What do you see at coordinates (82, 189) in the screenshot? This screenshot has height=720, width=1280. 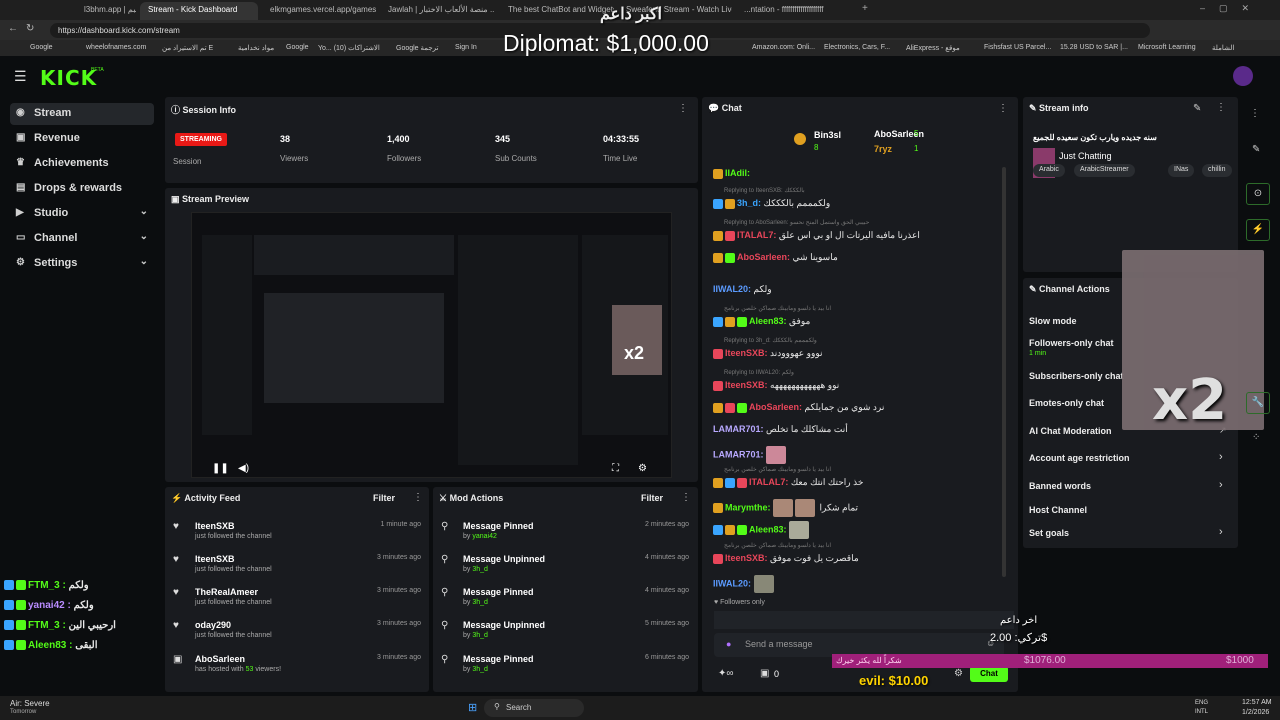 I see `sidebar-item-drops: ▤ Drops & rewards` at bounding box center [82, 189].